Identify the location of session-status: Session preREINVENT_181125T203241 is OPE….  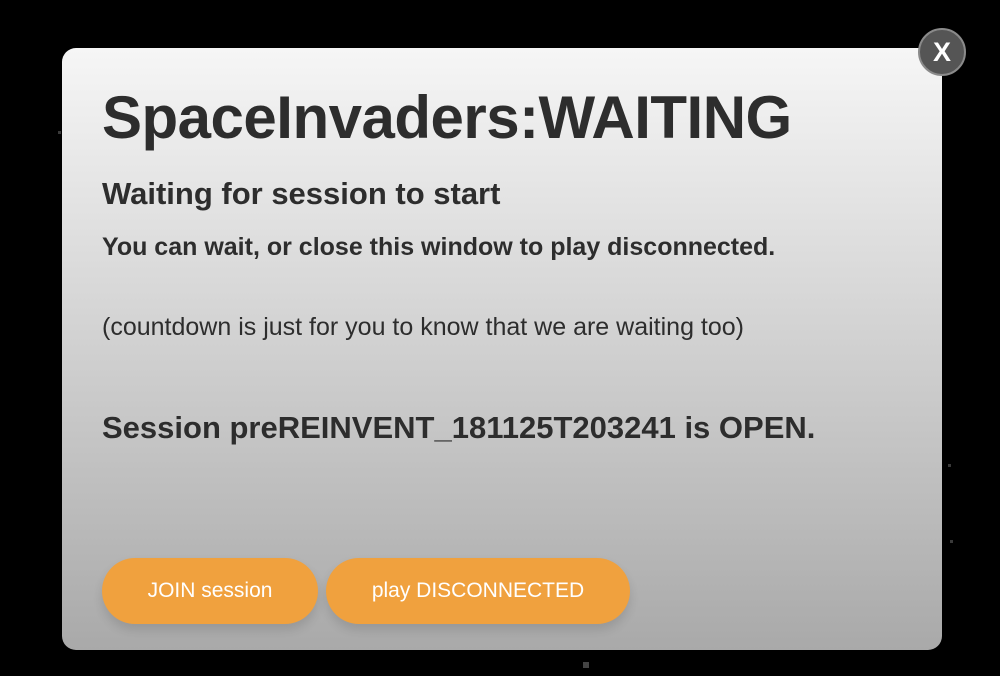
(459, 427).